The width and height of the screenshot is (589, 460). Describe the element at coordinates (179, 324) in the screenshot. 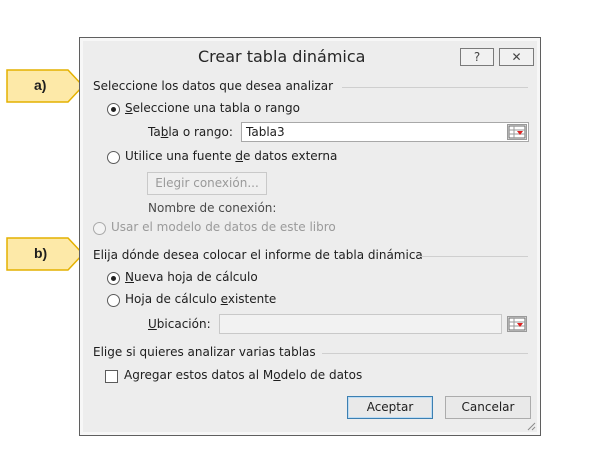

I see `location-label: Ubicación:` at that location.